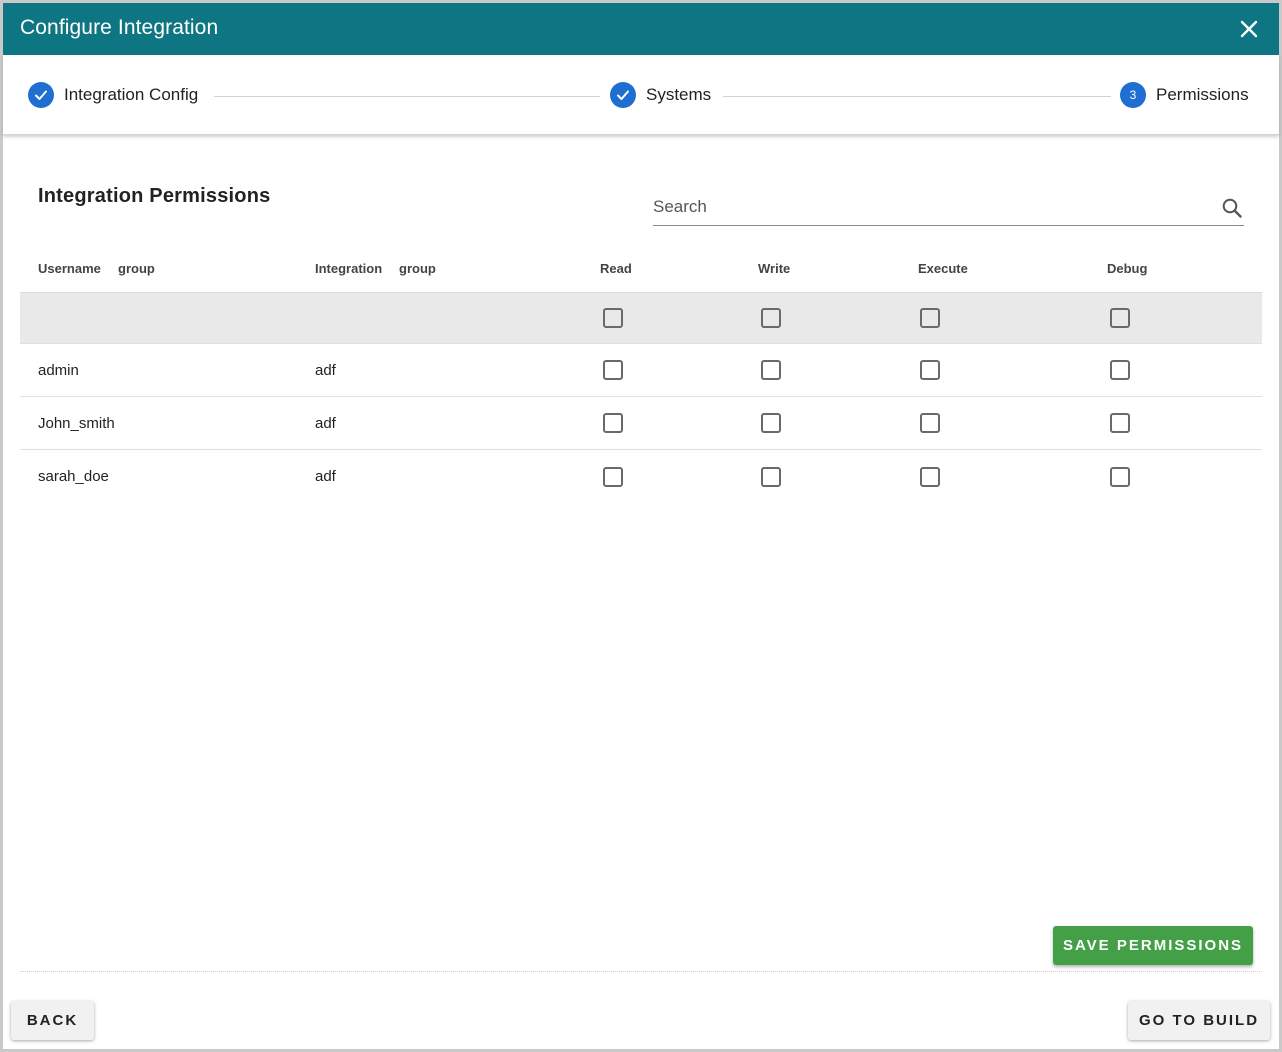 The height and width of the screenshot is (1052, 1282). What do you see at coordinates (1153, 945) in the screenshot?
I see `save-permissions-button: SAVE PERMISSIONS` at bounding box center [1153, 945].